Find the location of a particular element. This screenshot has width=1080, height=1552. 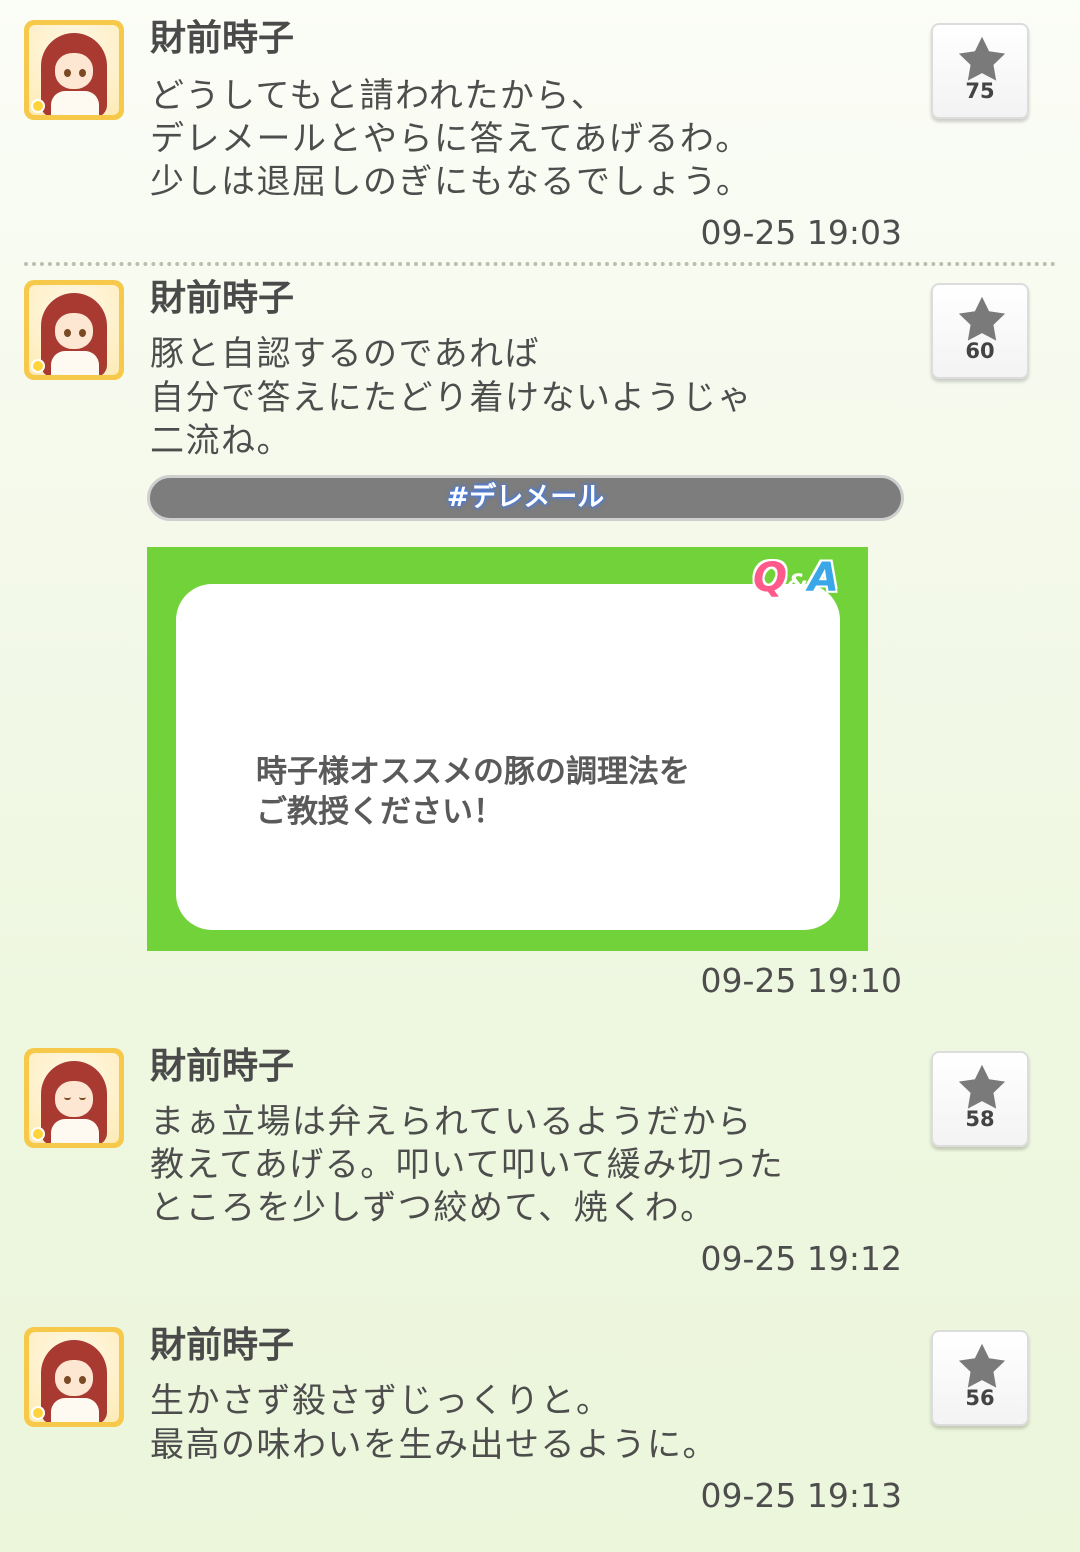

timestamp: 09-25 19:13 is located at coordinates (801, 1495).